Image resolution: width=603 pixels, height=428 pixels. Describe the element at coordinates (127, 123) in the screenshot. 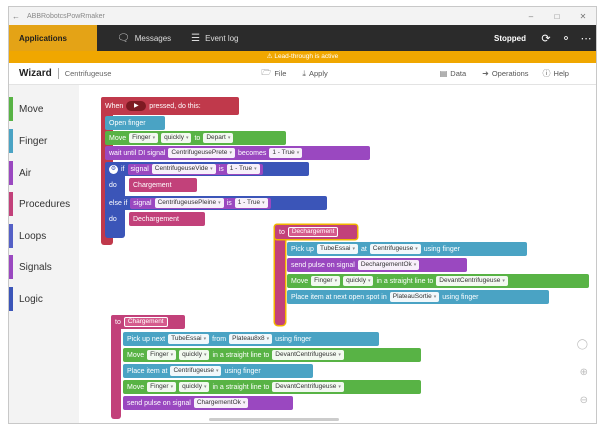

I see `open-finger-label: Open finger` at that location.